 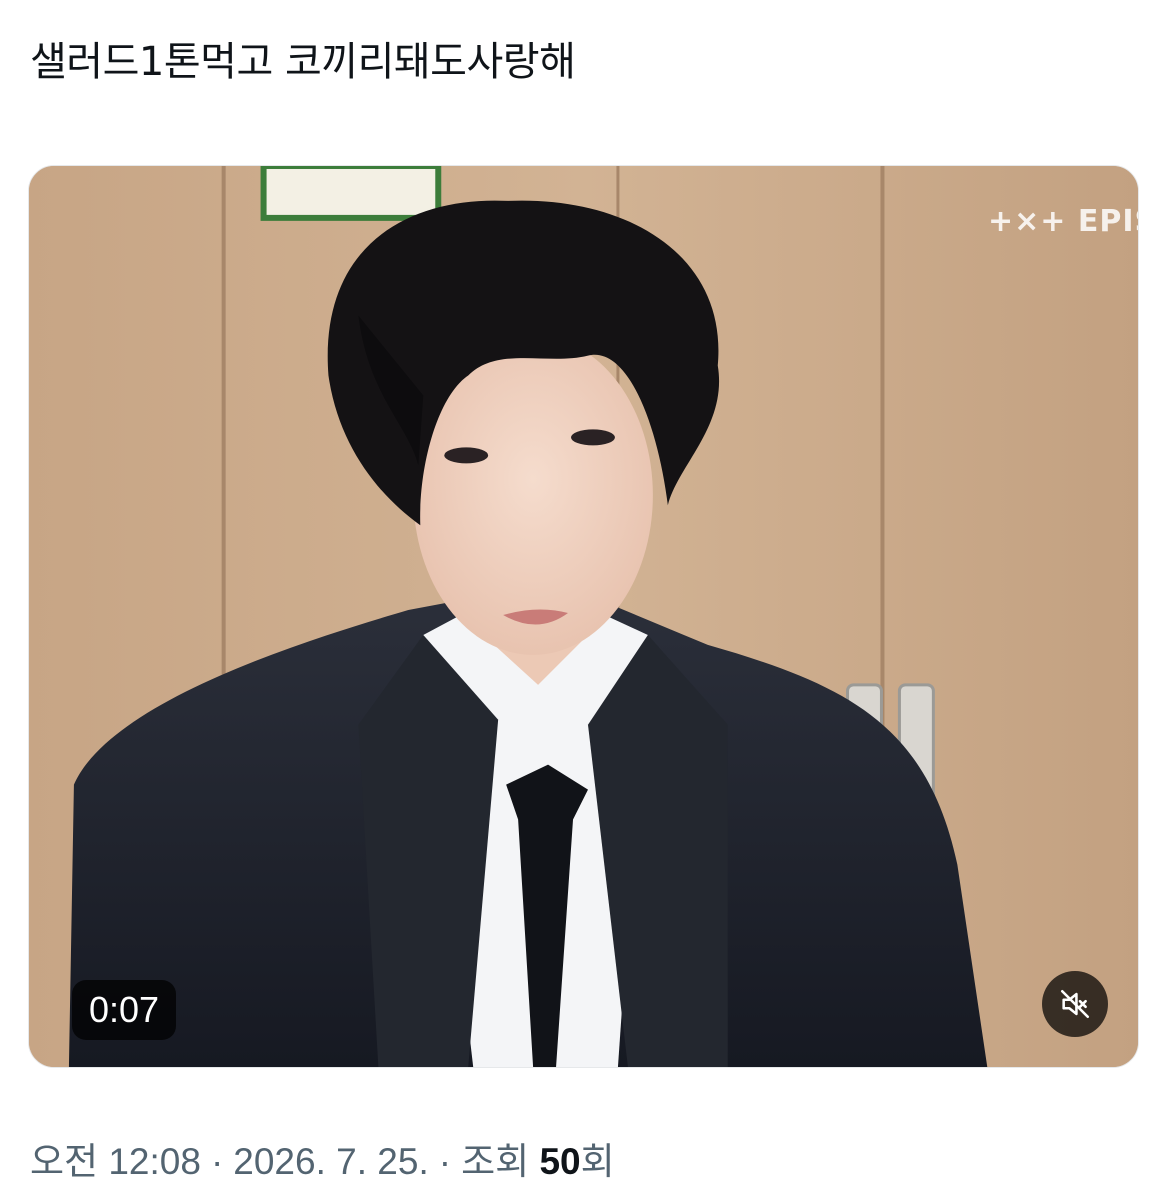 I want to click on tweet-time: 오전 12:08, so click(x=115, y=1161).